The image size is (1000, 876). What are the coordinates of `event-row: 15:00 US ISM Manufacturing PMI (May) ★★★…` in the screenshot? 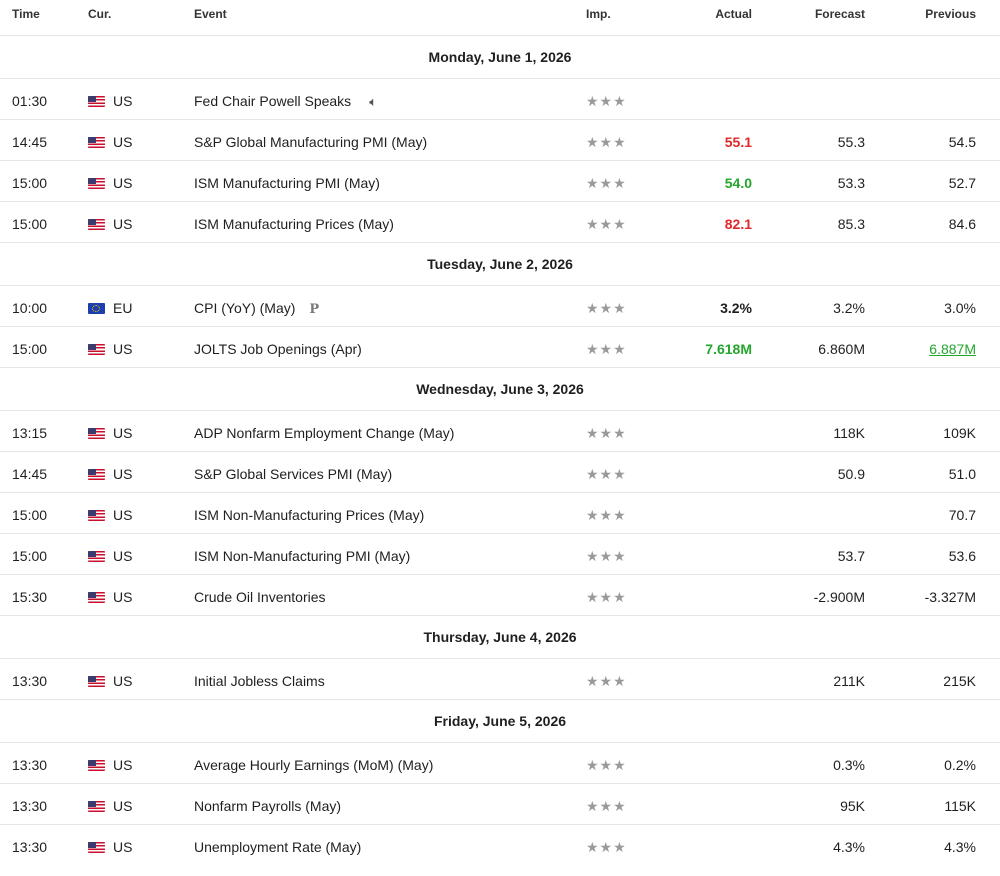 It's located at (500, 181).